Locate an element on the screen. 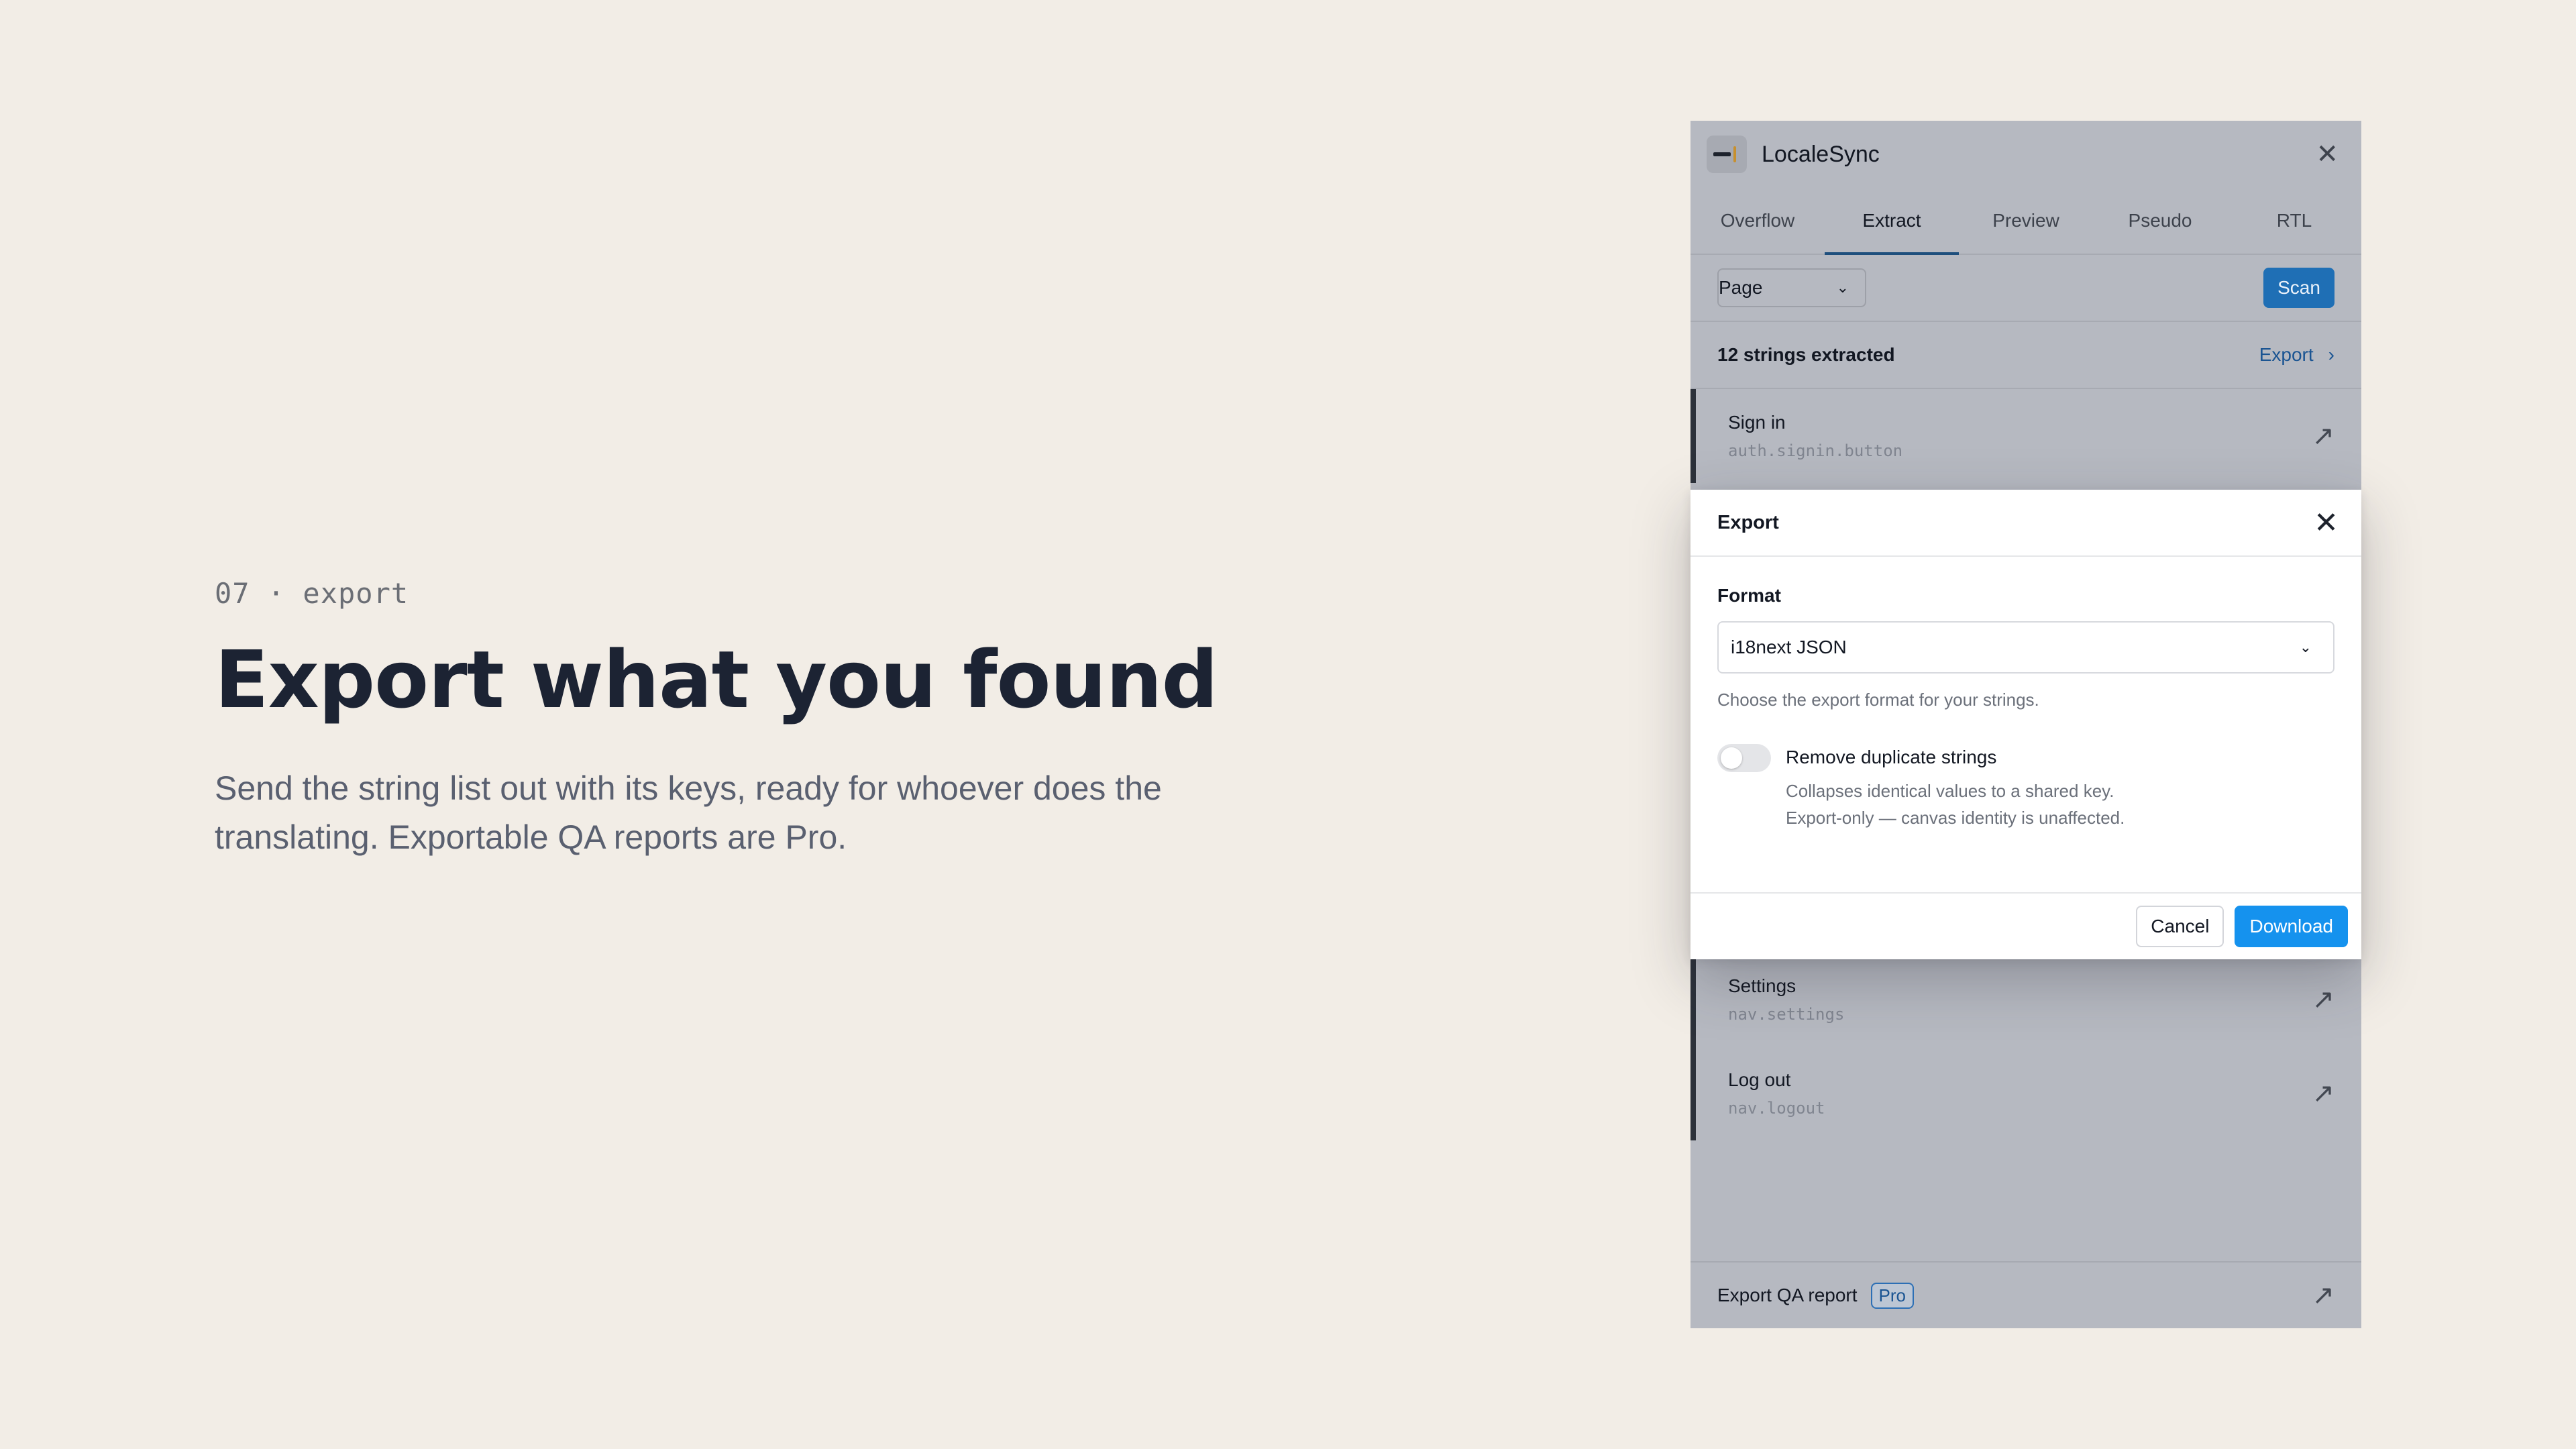 This screenshot has height=1449, width=2576. export-link: Export › is located at coordinates (2296, 355).